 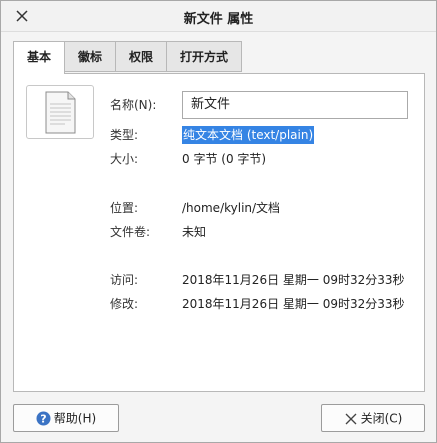 I want to click on volume-value: 未知, so click(x=194, y=232).